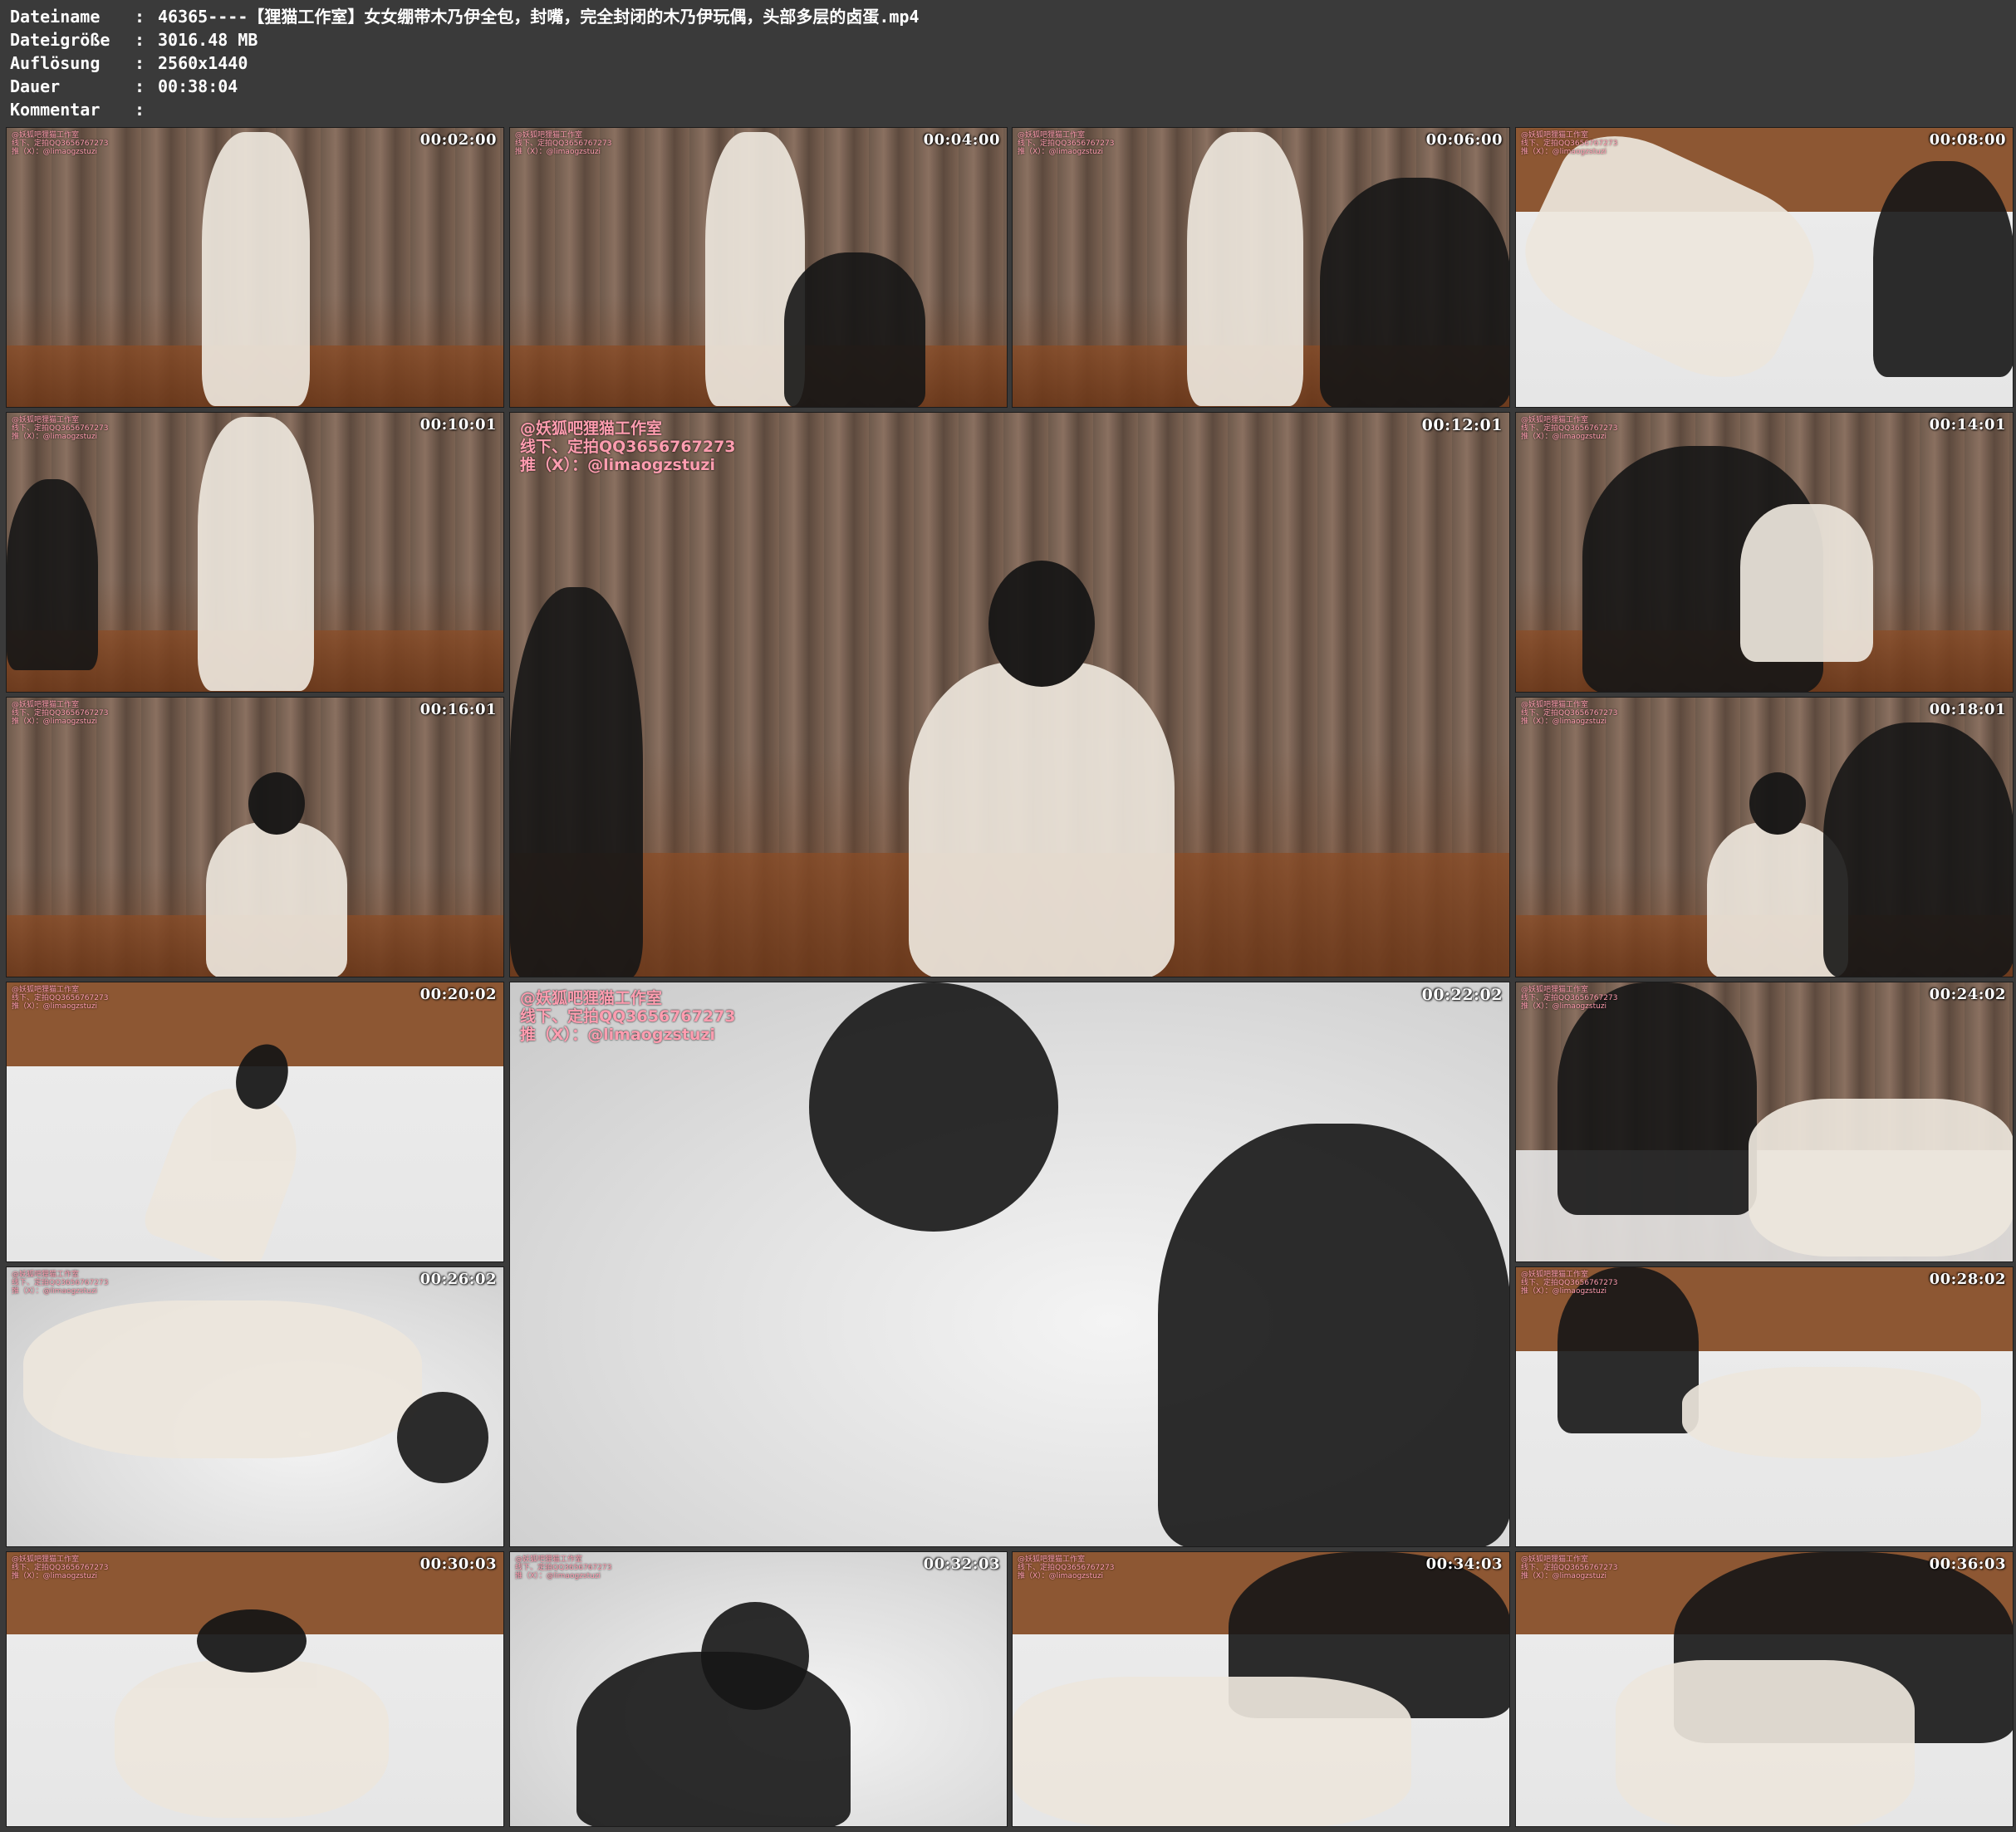  I want to click on duration-sep: :, so click(140, 86).